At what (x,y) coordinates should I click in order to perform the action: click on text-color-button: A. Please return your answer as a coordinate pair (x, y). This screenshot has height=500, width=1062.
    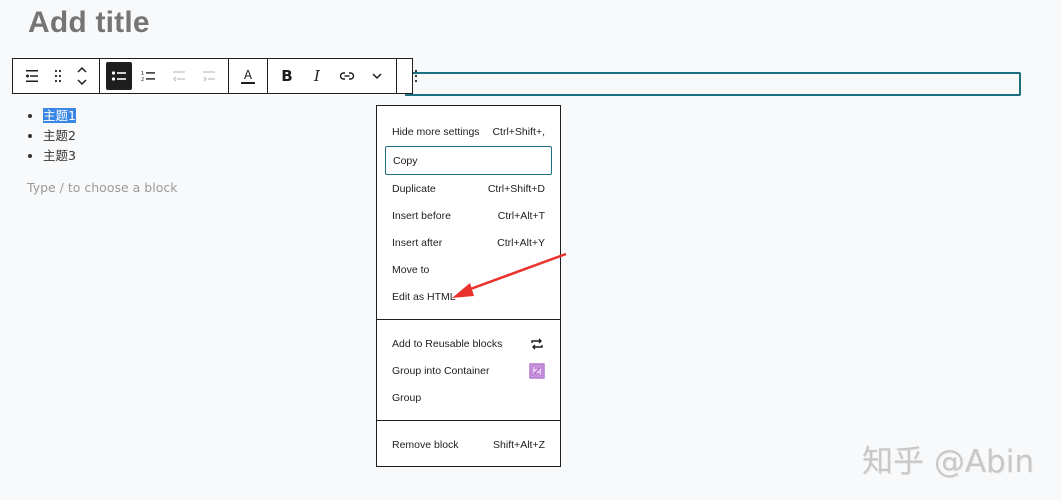
    Looking at the image, I should click on (248, 76).